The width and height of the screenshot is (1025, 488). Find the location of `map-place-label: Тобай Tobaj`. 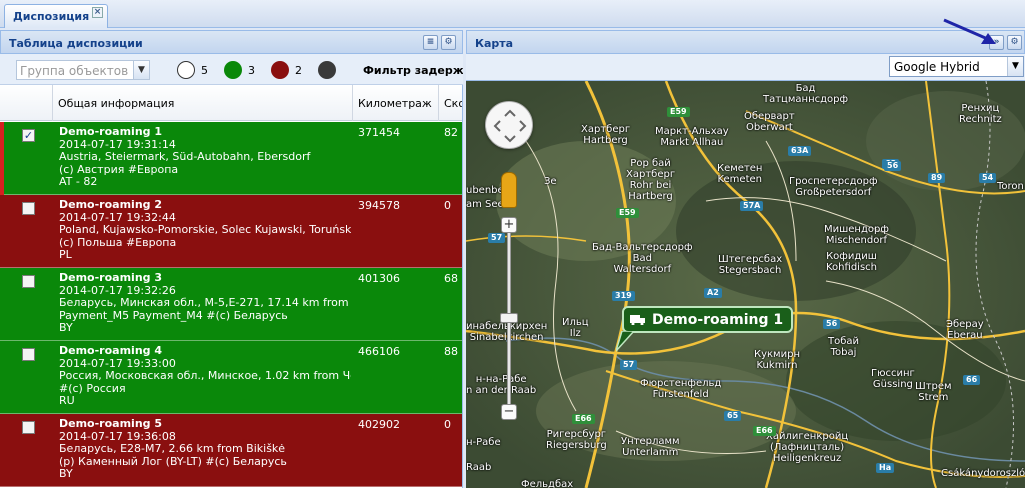

map-place-label: Тобай Tobaj is located at coordinates (843, 347).